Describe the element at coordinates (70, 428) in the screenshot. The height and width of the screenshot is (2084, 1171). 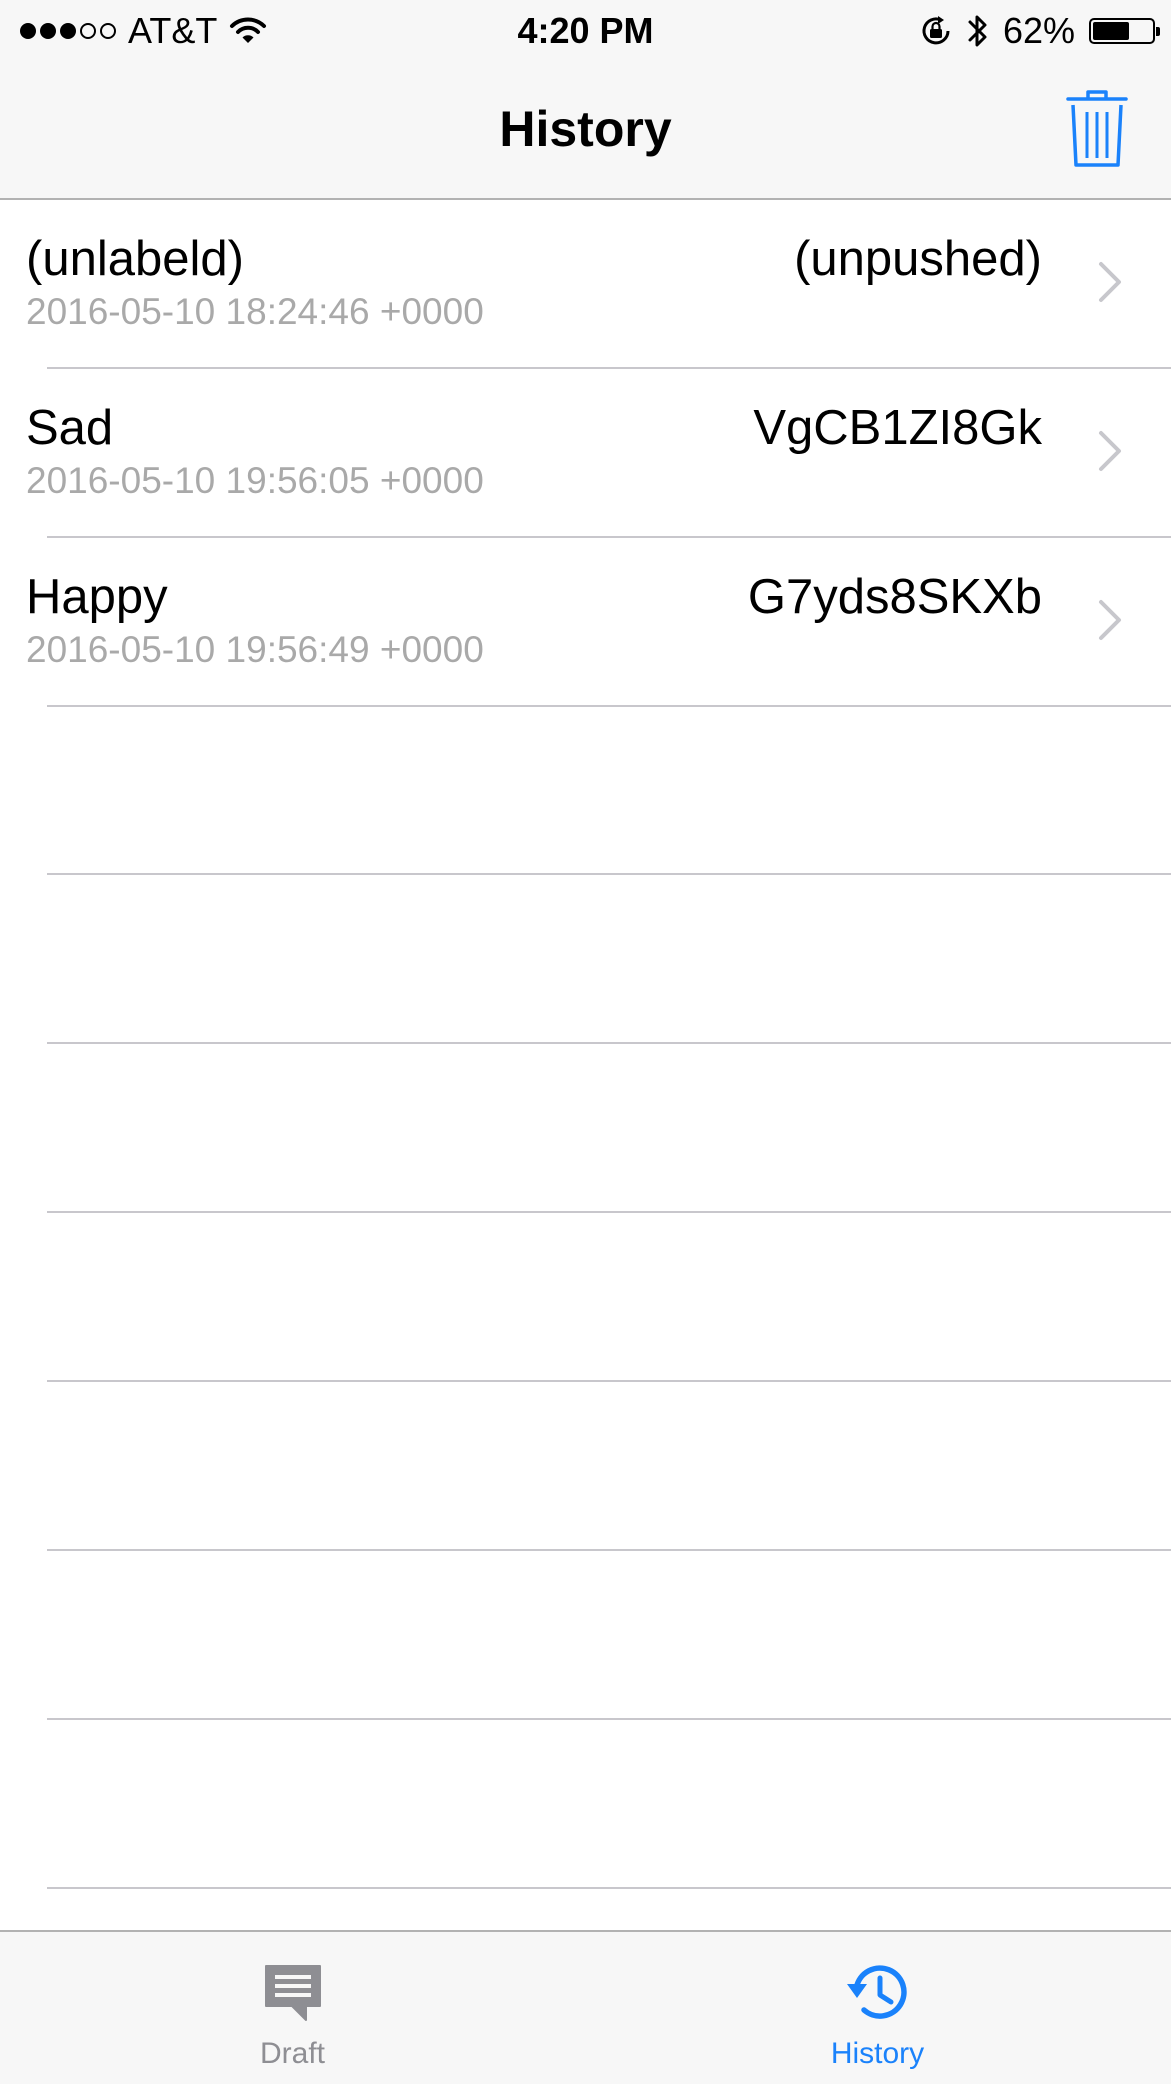
I see `row-label: Sad` at that location.